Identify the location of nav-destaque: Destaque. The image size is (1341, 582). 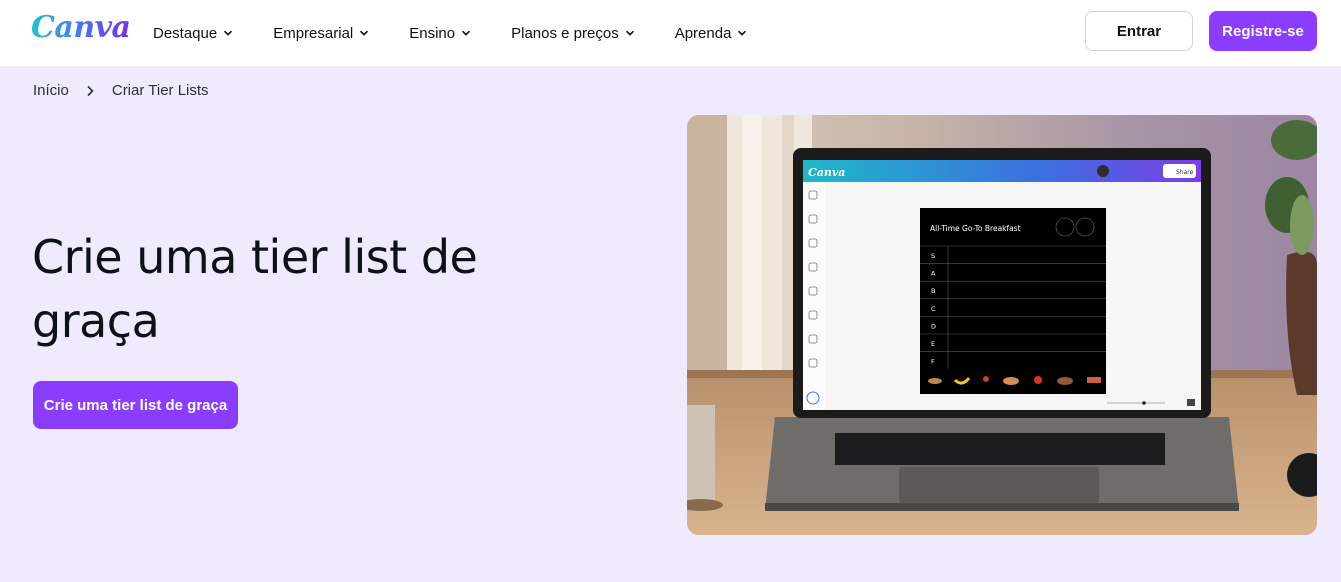
(193, 33).